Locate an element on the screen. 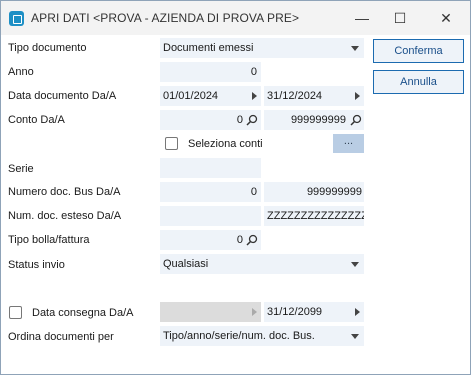 The width and height of the screenshot is (472, 376). data-documento-label: Data documento Da/A is located at coordinates (62, 96).